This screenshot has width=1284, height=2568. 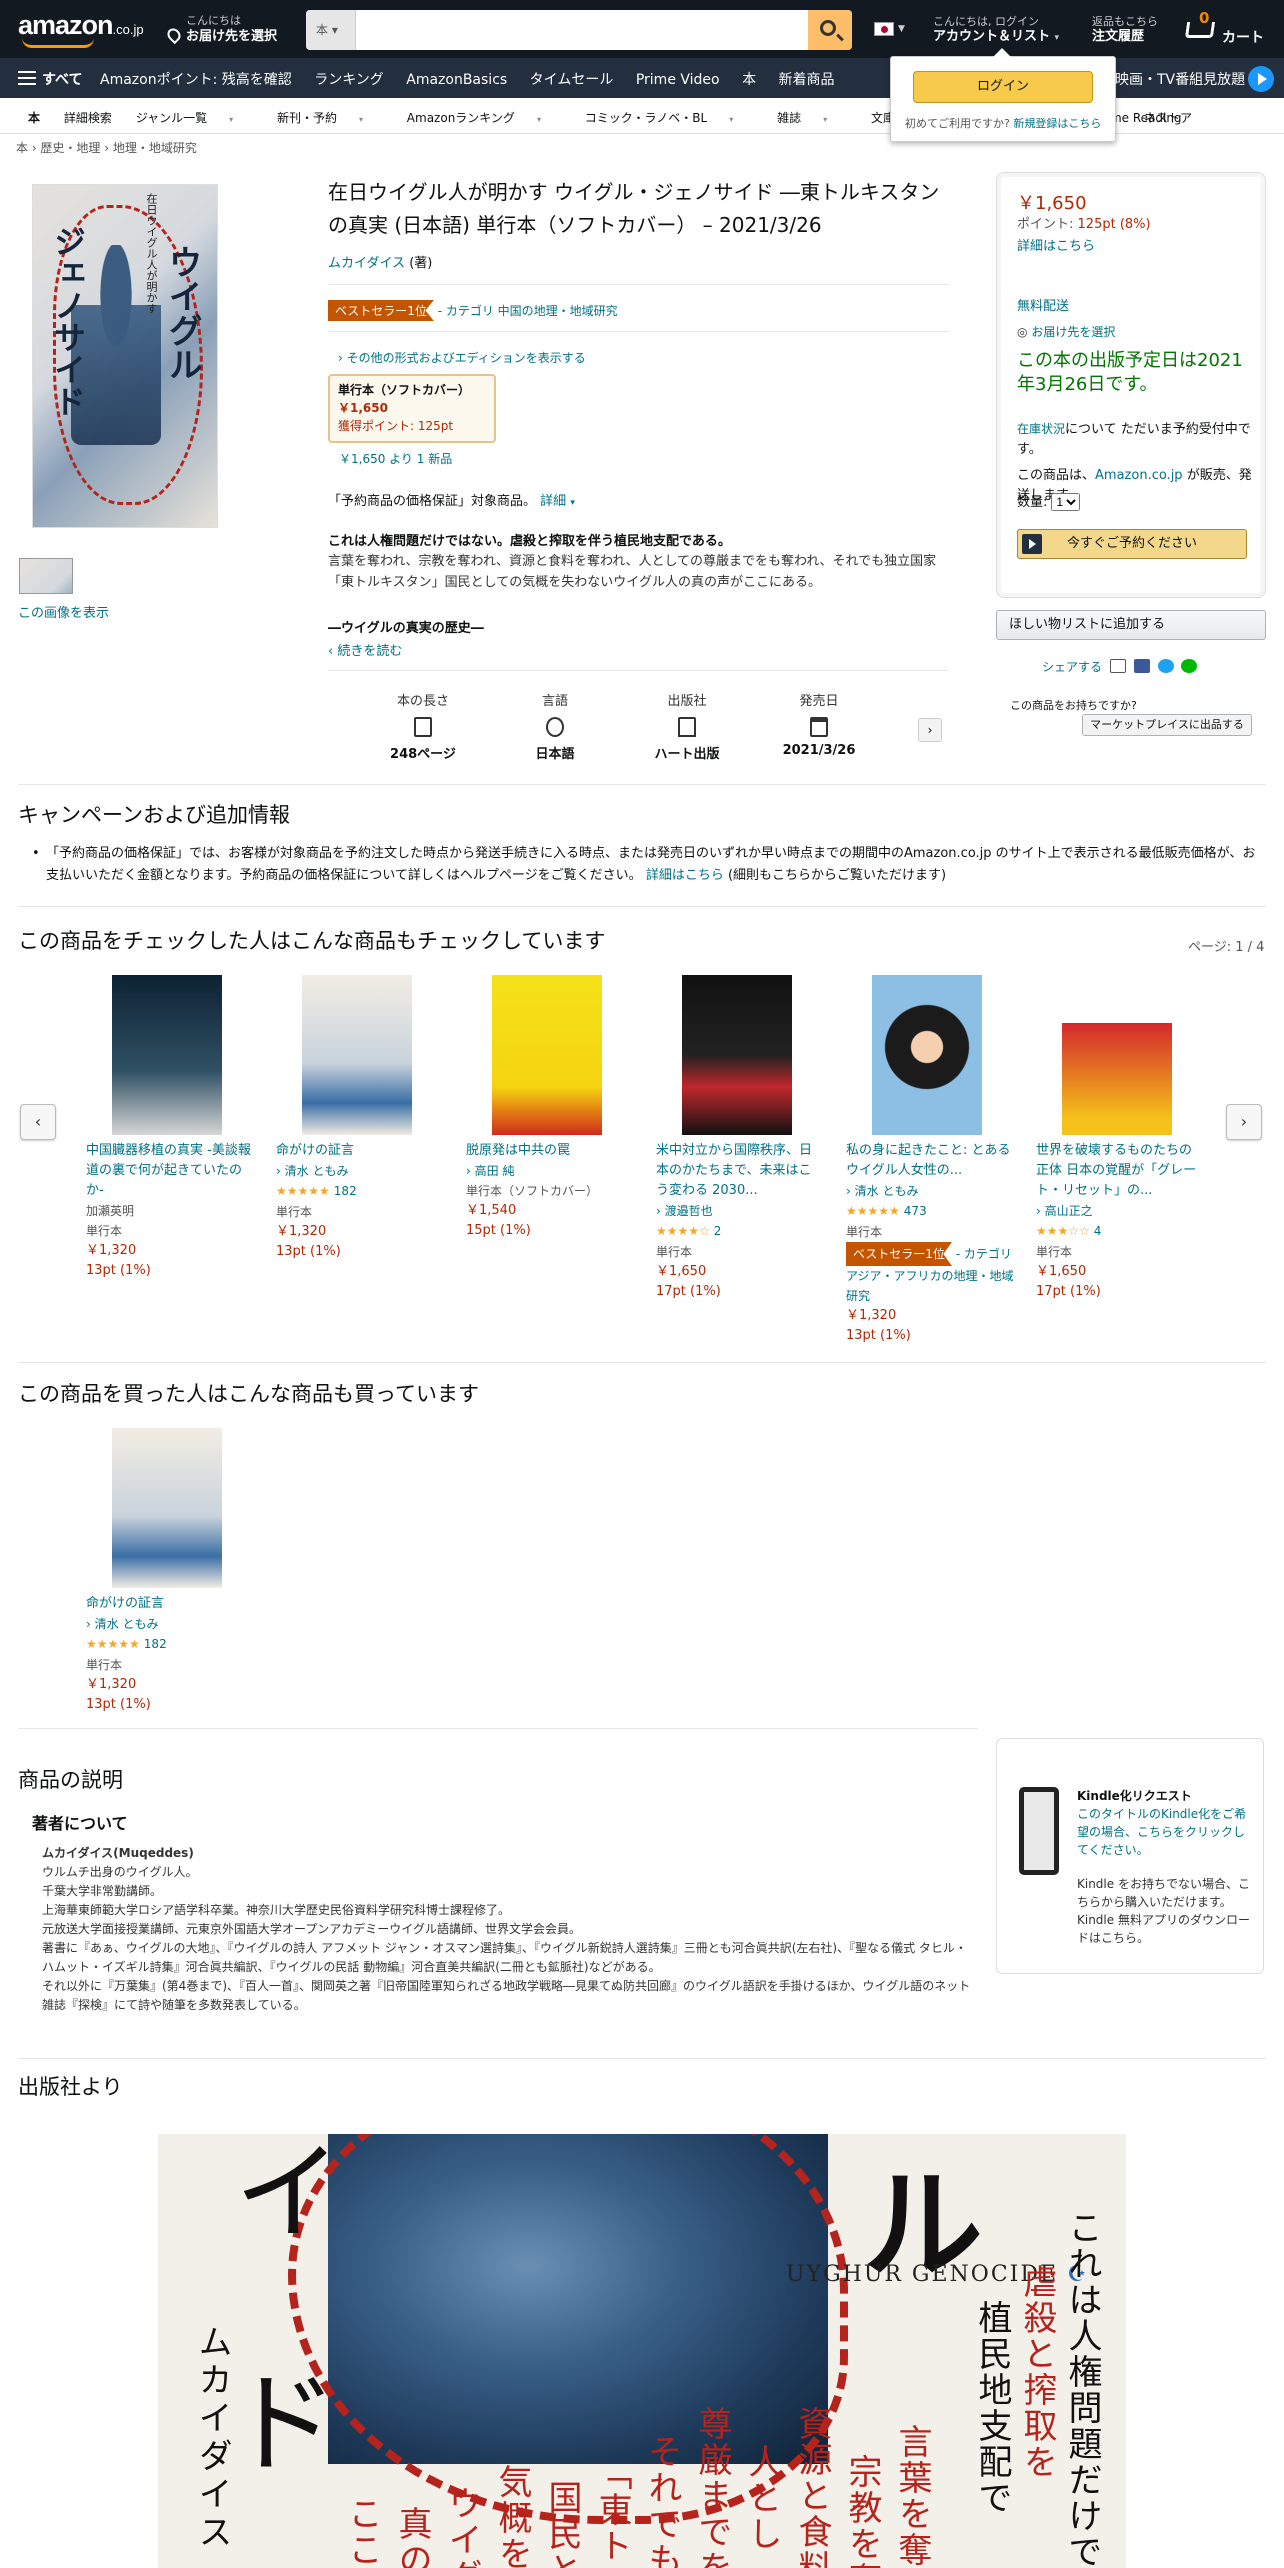 I want to click on product-thumbnail, so click(x=46, y=576).